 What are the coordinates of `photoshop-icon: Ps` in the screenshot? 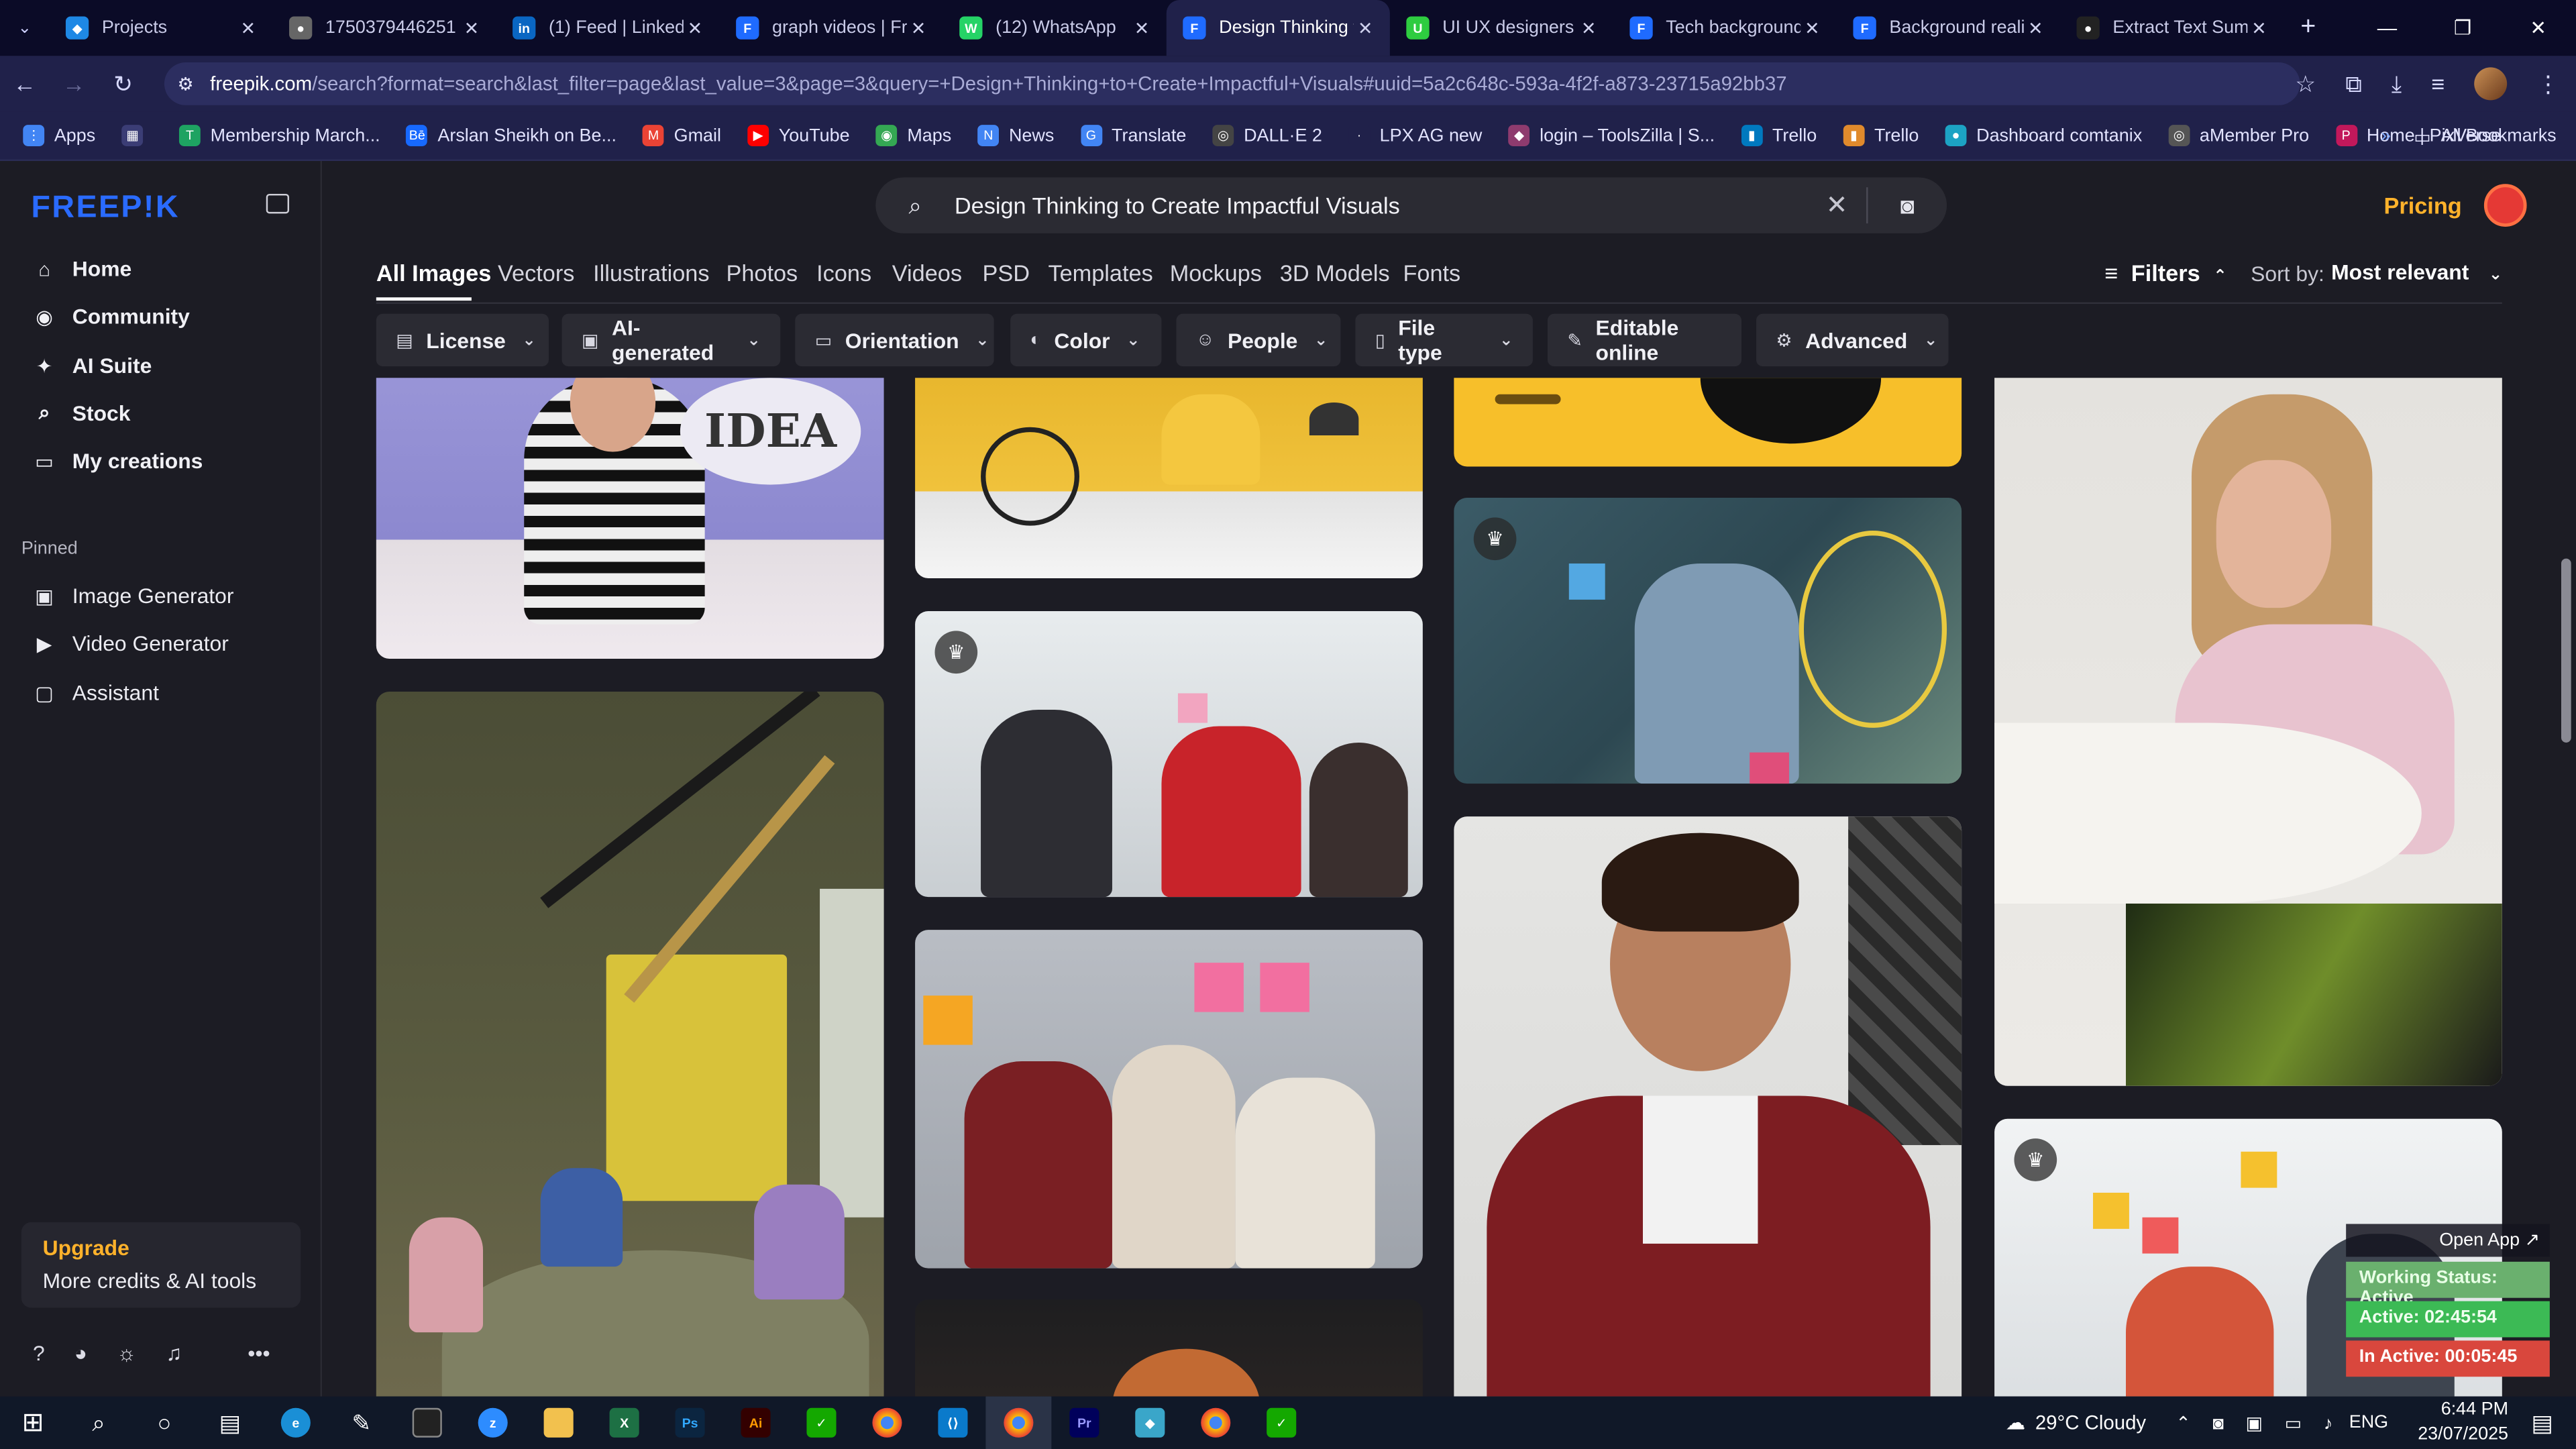 It's located at (690, 1423).